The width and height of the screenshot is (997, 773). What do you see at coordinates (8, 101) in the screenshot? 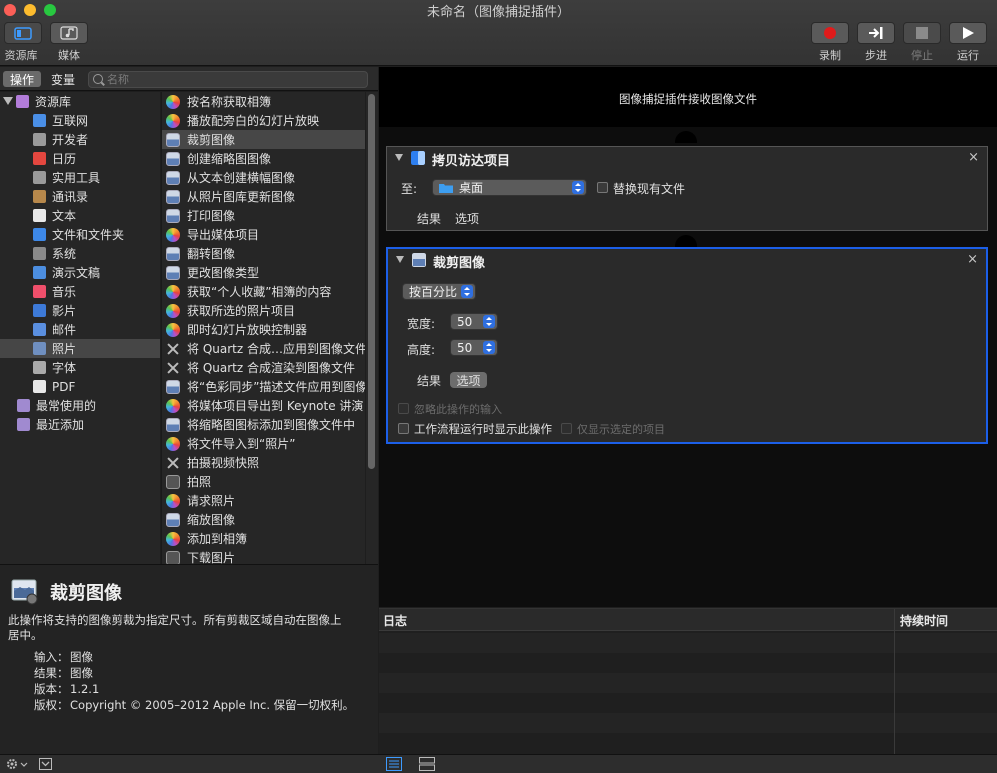
I see `disclosure-triangle-icon` at bounding box center [8, 101].